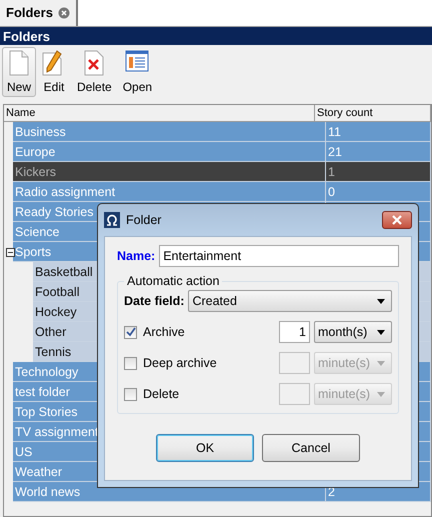 Image resolution: width=432 pixels, height=517 pixels. What do you see at coordinates (164, 332) in the screenshot?
I see `action-label: Archive` at bounding box center [164, 332].